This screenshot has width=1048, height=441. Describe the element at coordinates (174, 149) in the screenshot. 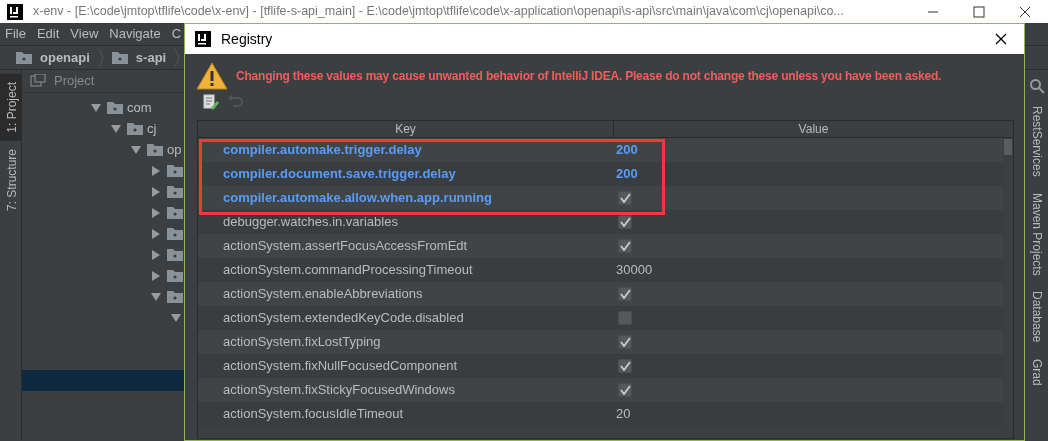

I see `tree-item: op` at that location.